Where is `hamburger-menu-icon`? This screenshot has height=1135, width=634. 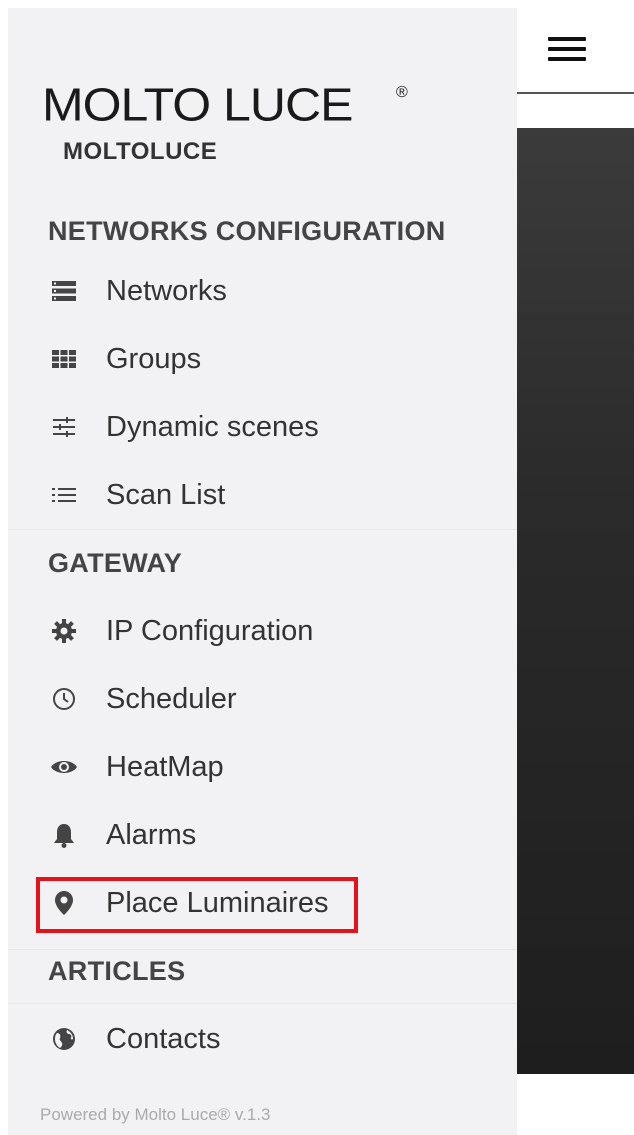
hamburger-menu-icon is located at coordinates (567, 49).